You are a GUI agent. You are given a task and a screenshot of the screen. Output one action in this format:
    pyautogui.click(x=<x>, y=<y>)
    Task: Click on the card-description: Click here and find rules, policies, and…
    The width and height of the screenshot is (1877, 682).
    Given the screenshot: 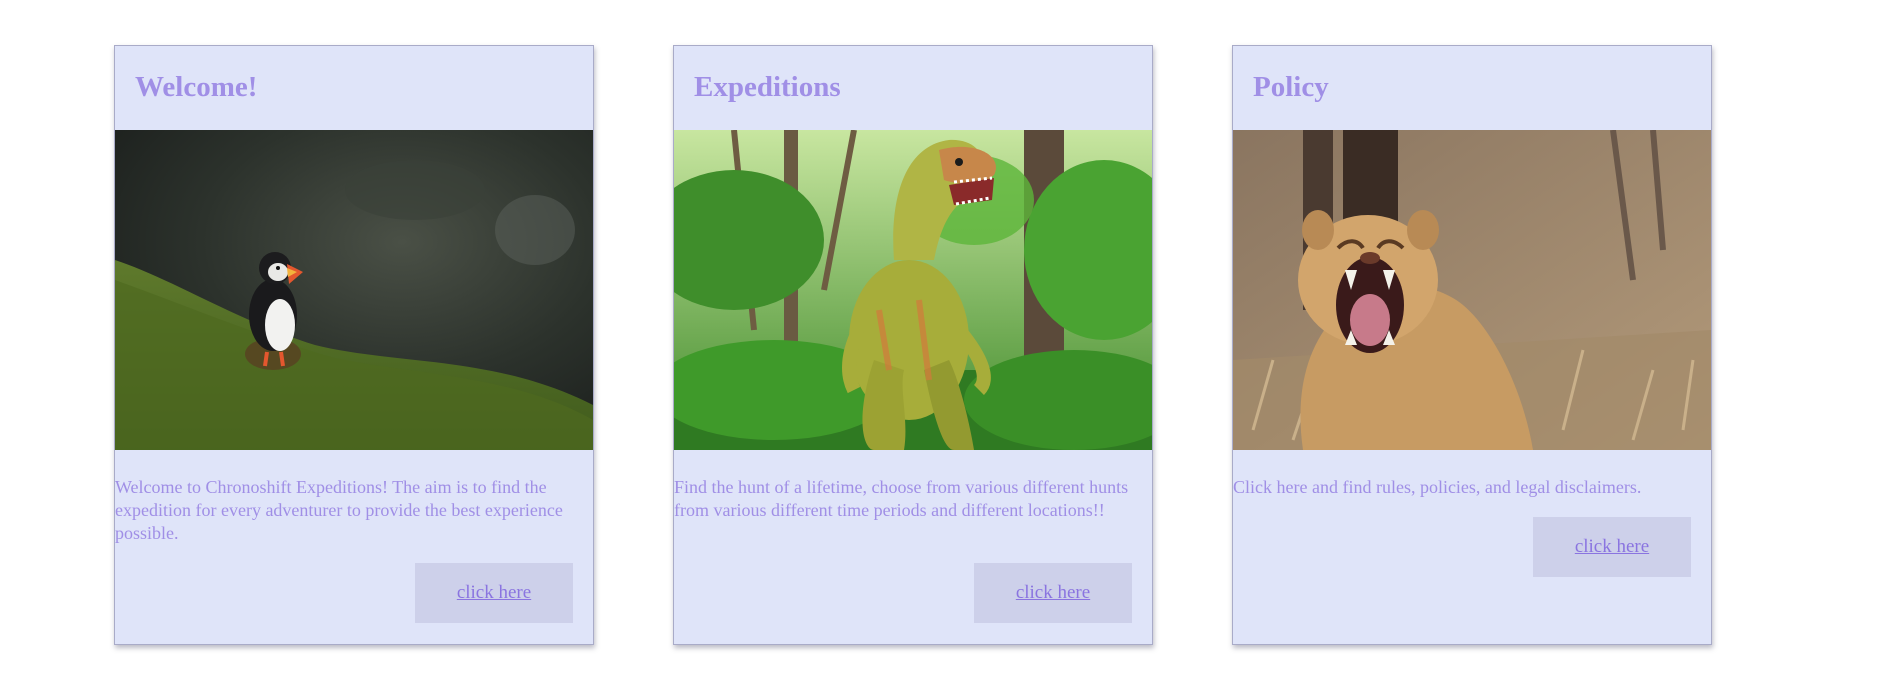 What is the action you would take?
    pyautogui.click(x=1437, y=487)
    